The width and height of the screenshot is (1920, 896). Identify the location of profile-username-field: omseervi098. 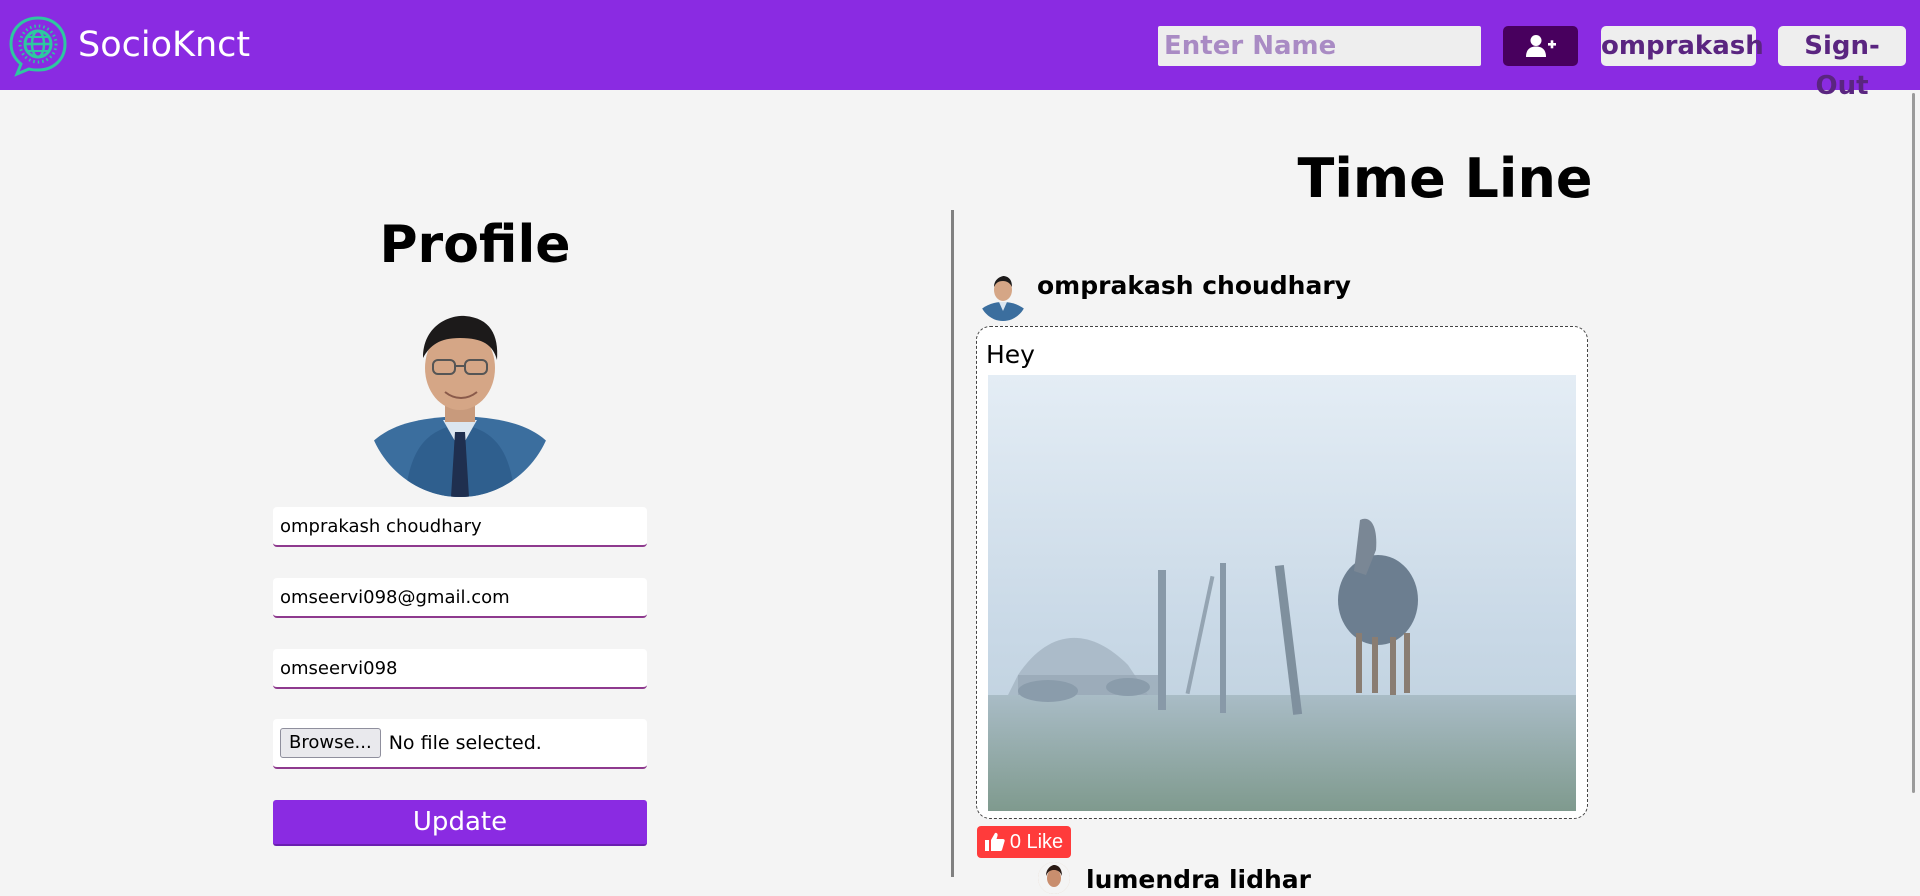
(460, 669).